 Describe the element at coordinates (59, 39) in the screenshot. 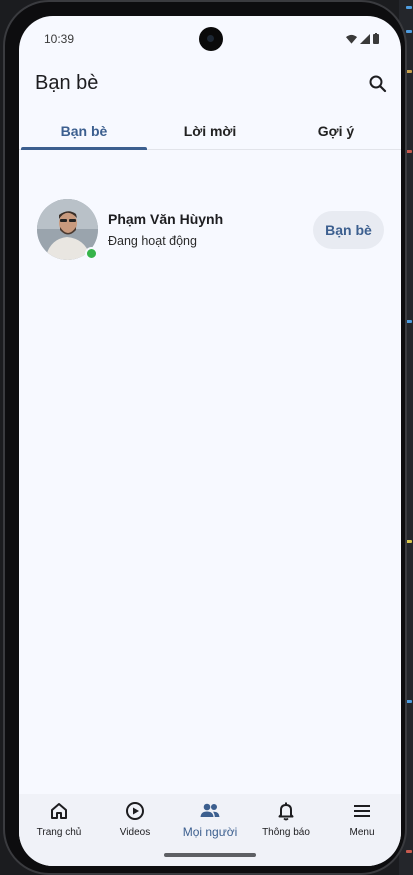

I see `status-time: 10:39` at that location.